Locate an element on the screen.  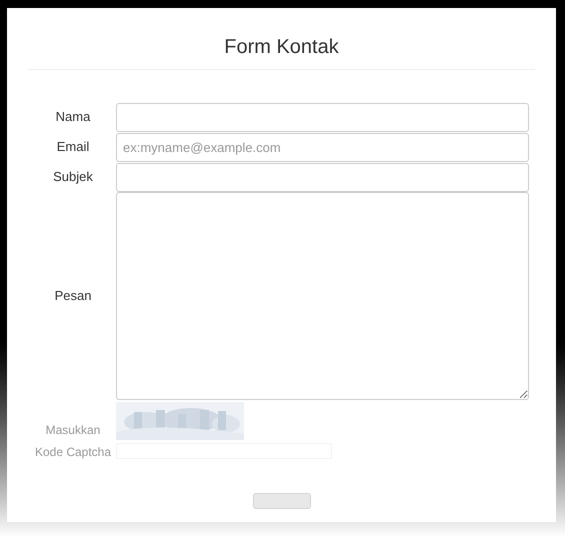
field-label: Email is located at coordinates (73, 147).